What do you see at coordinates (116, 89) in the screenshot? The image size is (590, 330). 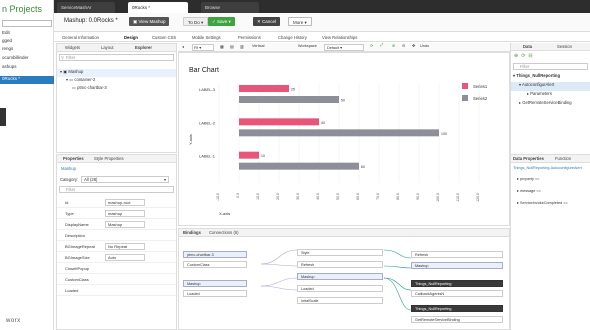 I see `tree-node-chartbar: ▭ ptmc-chartbar-3` at bounding box center [116, 89].